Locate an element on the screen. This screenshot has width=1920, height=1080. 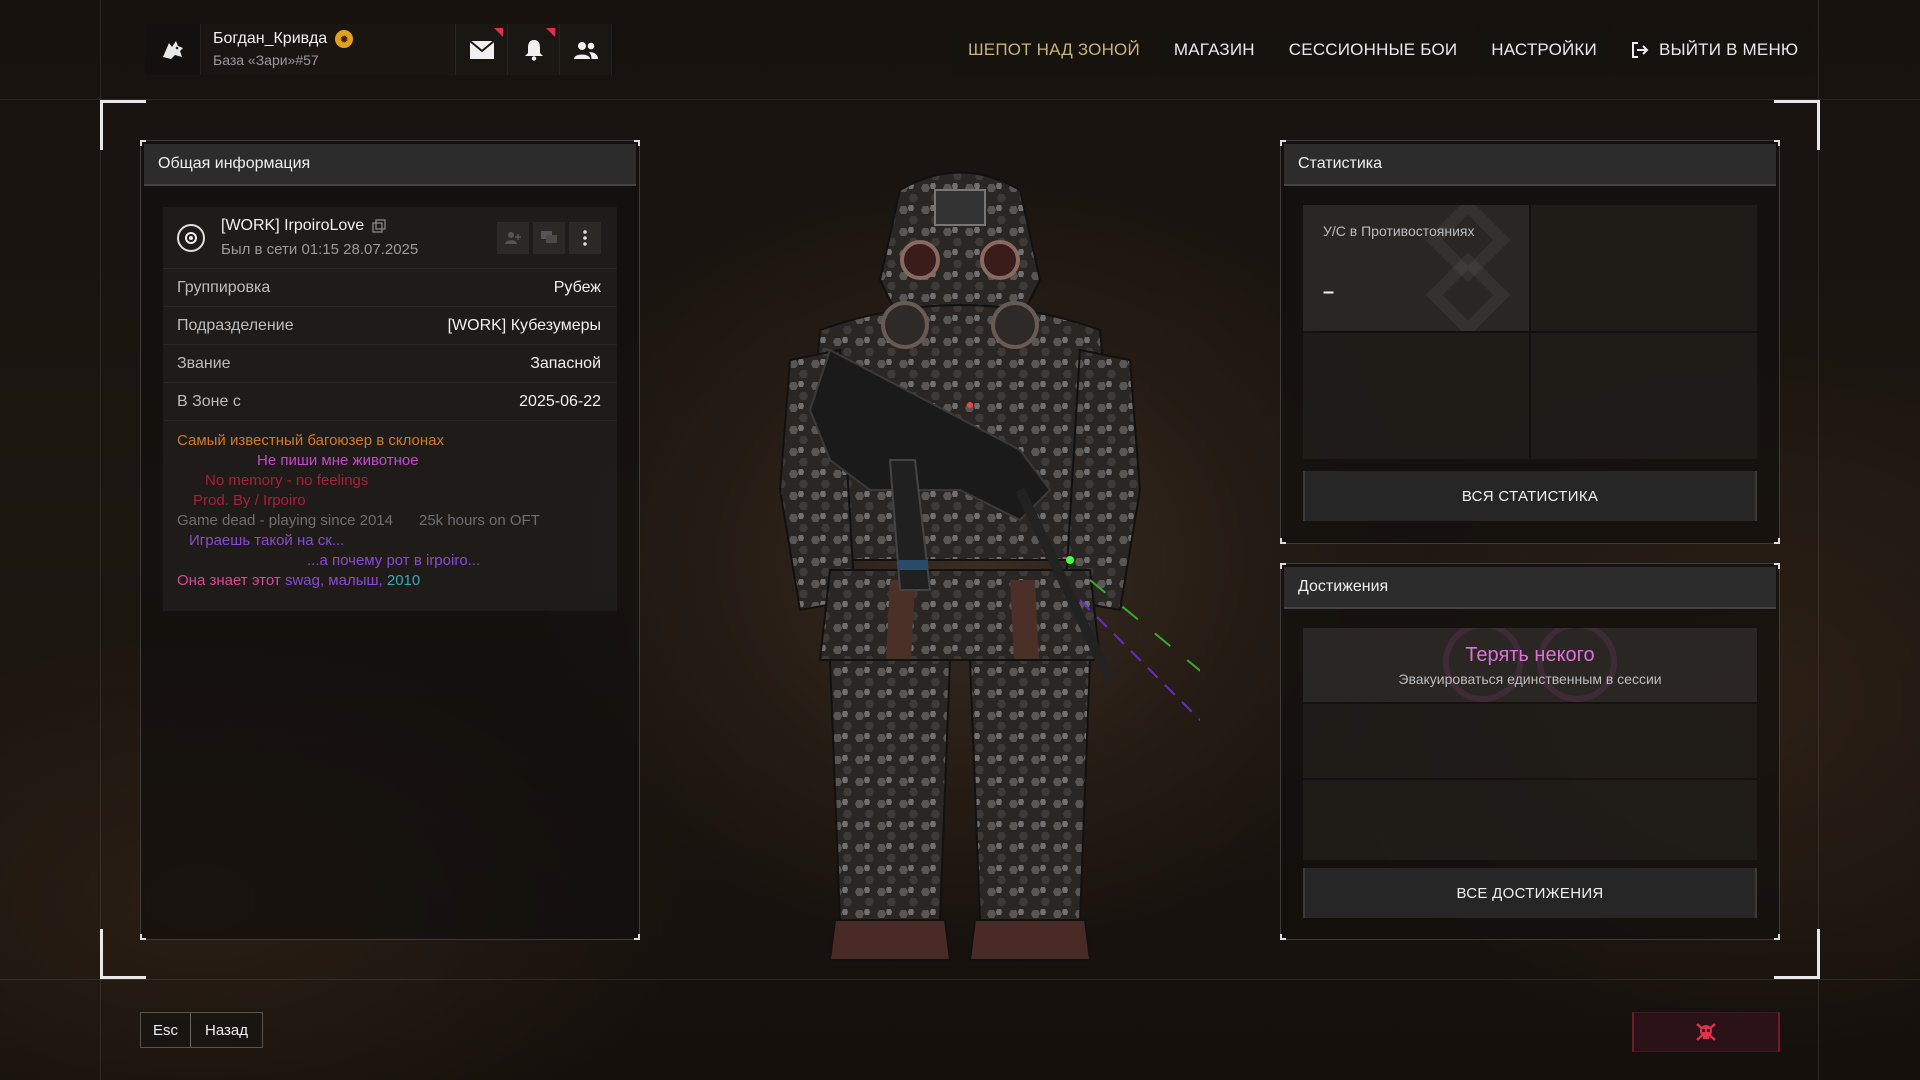
row-value: [WORK] Кубезумеры is located at coordinates (524, 326).